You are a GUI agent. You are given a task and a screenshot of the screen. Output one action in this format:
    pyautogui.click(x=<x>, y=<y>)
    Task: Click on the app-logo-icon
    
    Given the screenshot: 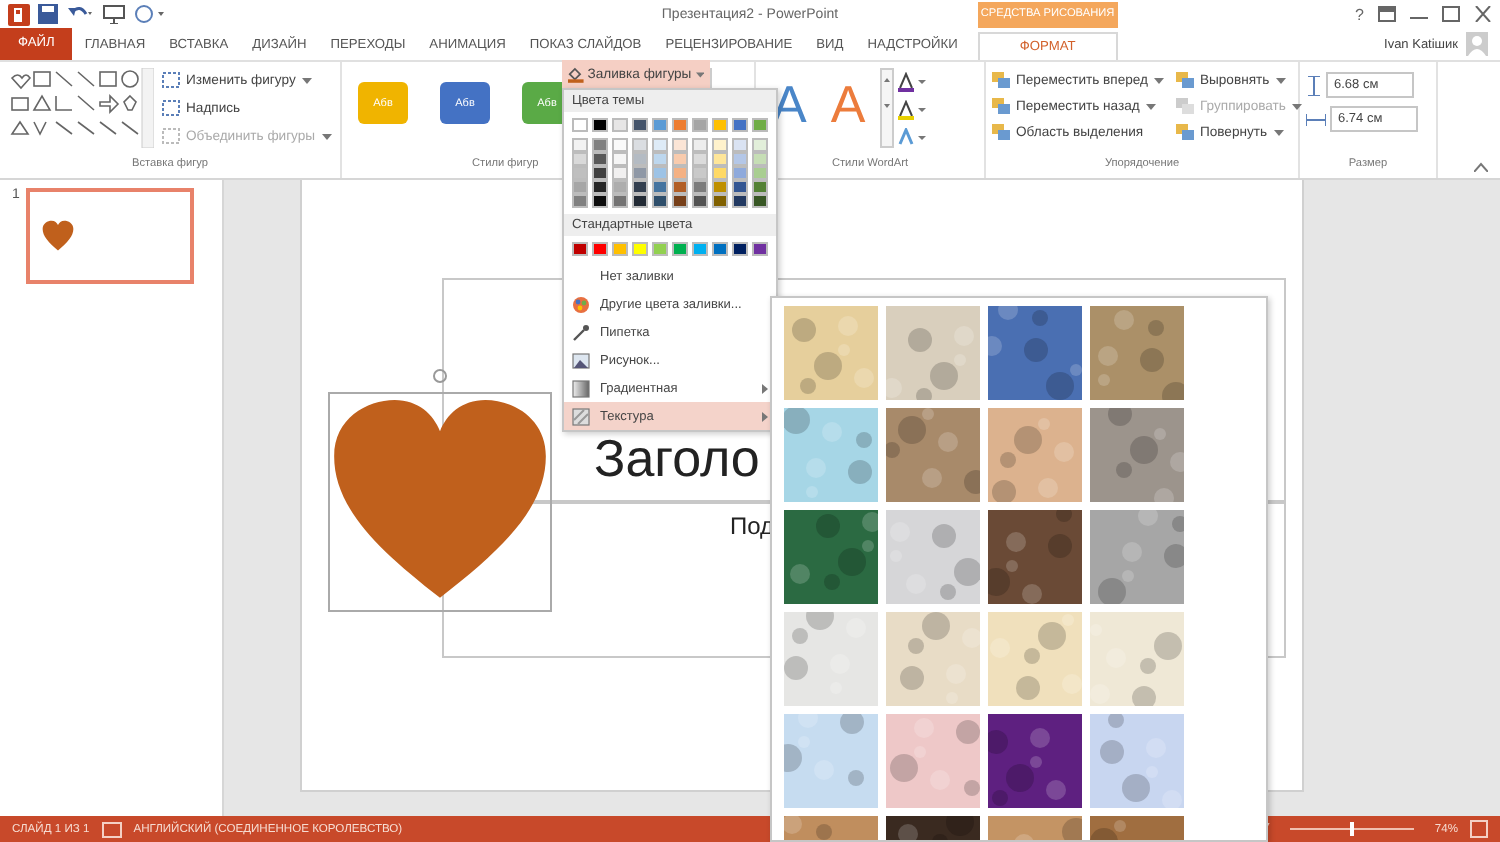 What is the action you would take?
    pyautogui.click(x=19, y=14)
    